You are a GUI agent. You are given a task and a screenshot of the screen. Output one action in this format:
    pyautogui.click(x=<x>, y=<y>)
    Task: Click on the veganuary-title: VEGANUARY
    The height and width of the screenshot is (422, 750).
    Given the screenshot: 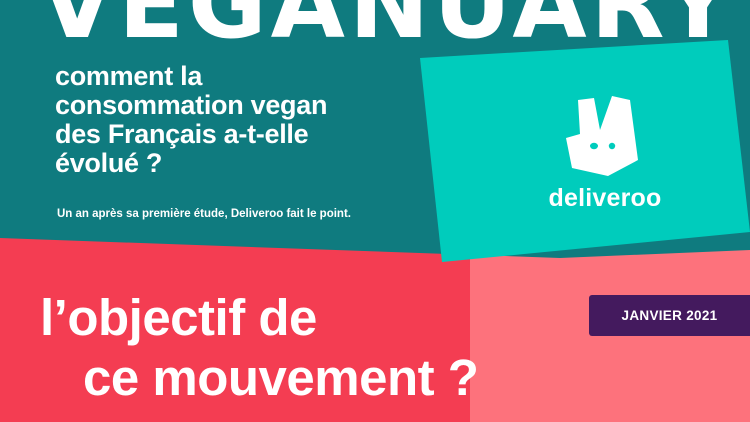 What is the action you would take?
    pyautogui.click(x=388, y=30)
    